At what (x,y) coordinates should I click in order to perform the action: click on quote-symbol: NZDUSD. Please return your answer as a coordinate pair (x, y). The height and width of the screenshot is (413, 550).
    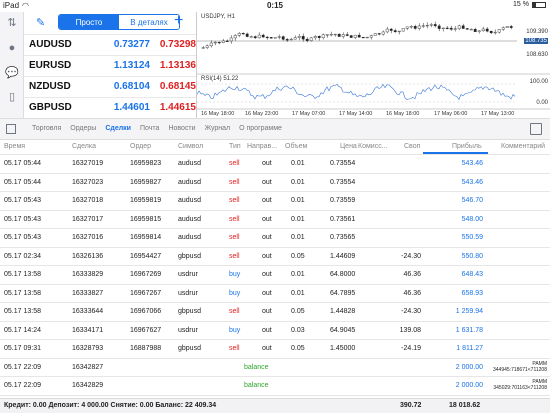
    Looking at the image, I should click on (50, 86).